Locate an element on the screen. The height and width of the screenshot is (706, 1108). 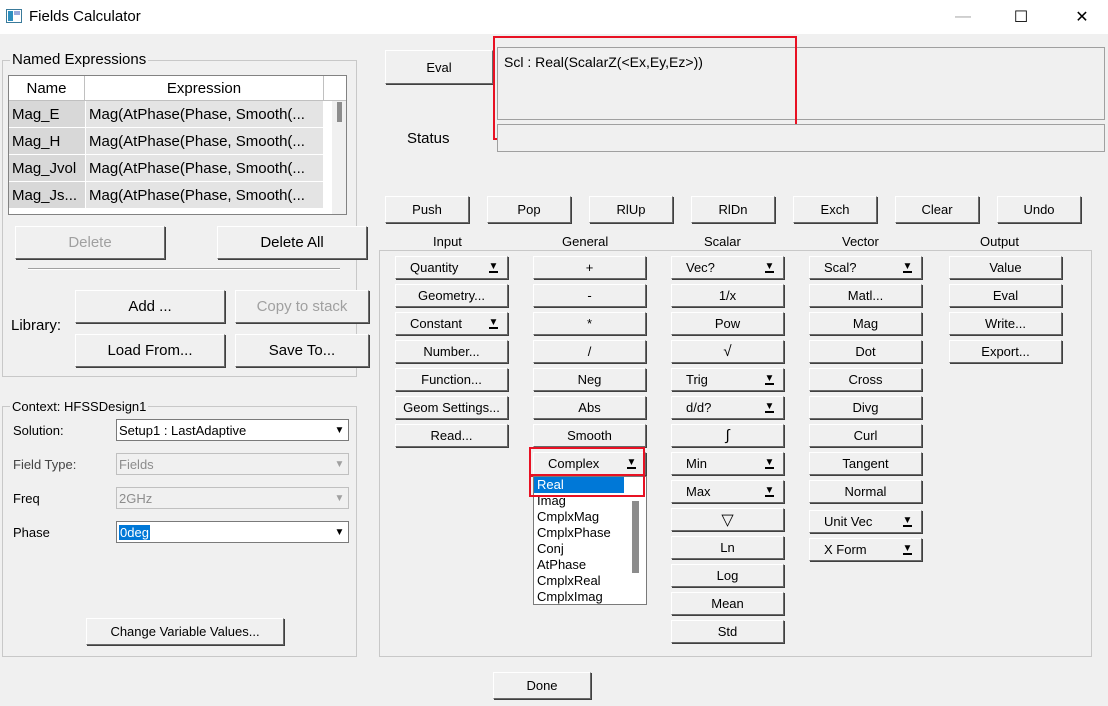
unit-vec-dropdown: Unit Vec ▼ is located at coordinates (865, 521).